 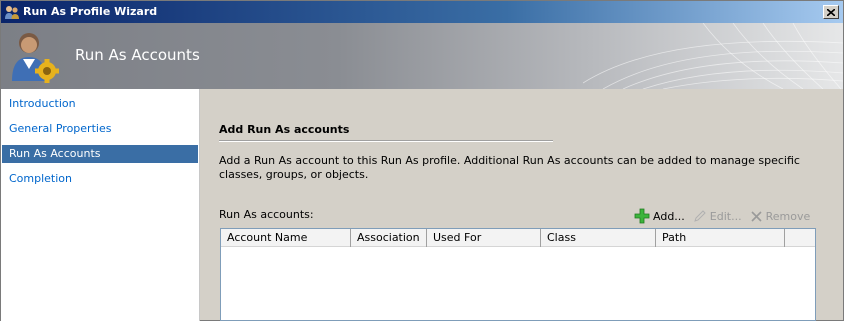 What do you see at coordinates (713, 56) in the screenshot?
I see `banner-decoration` at bounding box center [713, 56].